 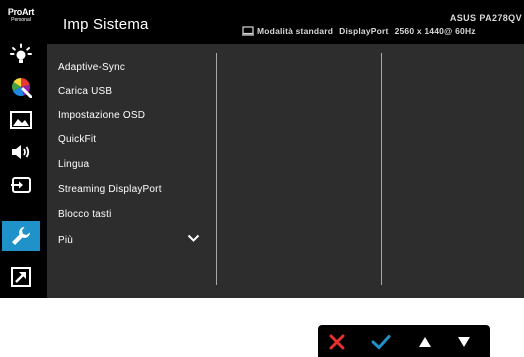 What do you see at coordinates (248, 31) in the screenshot?
I see `monitor-icon` at bounding box center [248, 31].